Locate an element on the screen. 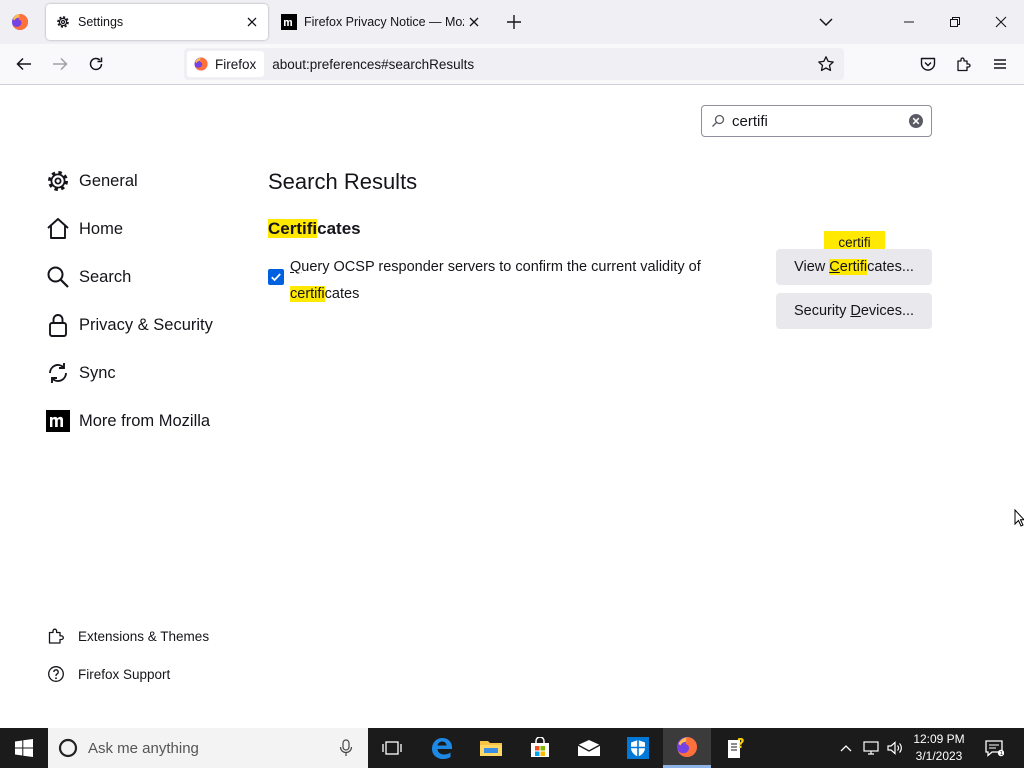 This screenshot has width=1024, height=768. mail-taskbar-button is located at coordinates (589, 748).